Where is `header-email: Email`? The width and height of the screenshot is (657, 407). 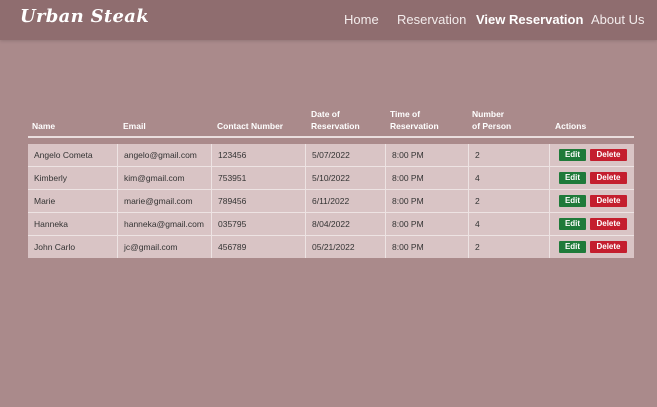
header-email: Email is located at coordinates (134, 126).